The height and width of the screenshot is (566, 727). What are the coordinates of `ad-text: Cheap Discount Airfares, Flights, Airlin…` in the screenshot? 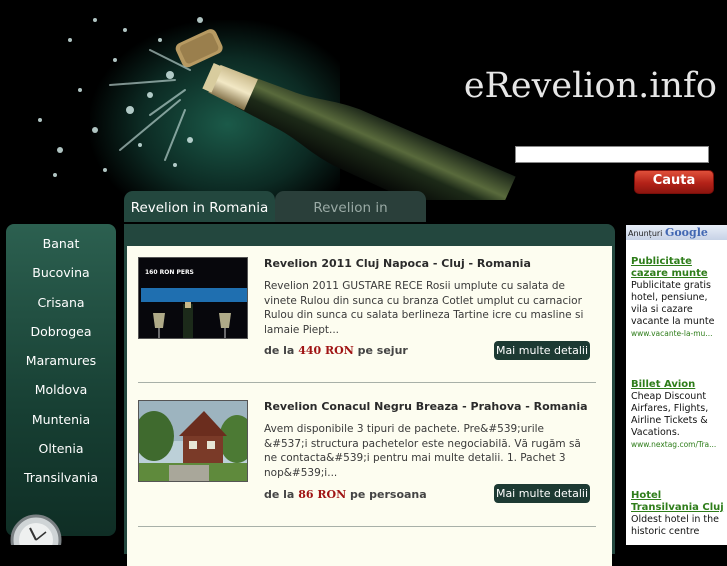 It's located at (670, 414).